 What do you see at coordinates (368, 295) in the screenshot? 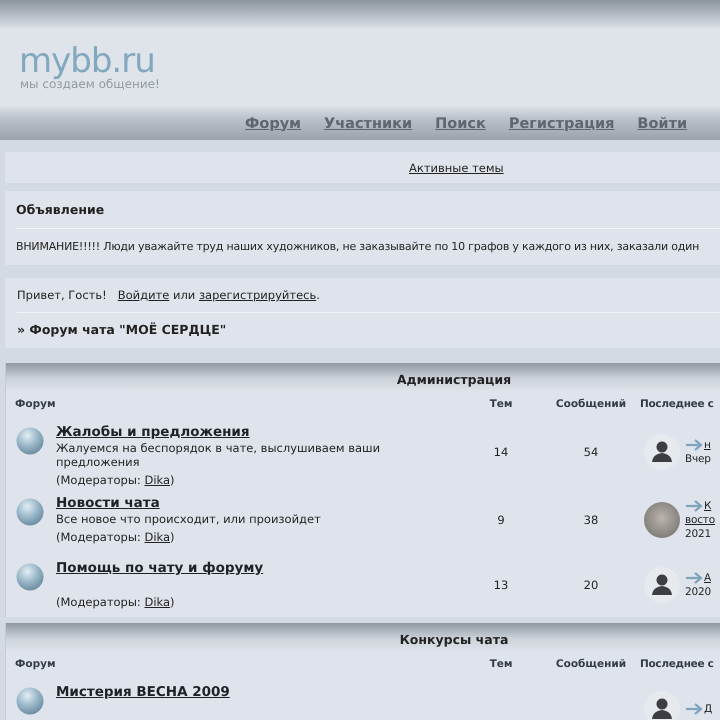
I see `welcome-text: Привет, Гость! Войдите или зарегистрируйтесь.` at bounding box center [368, 295].